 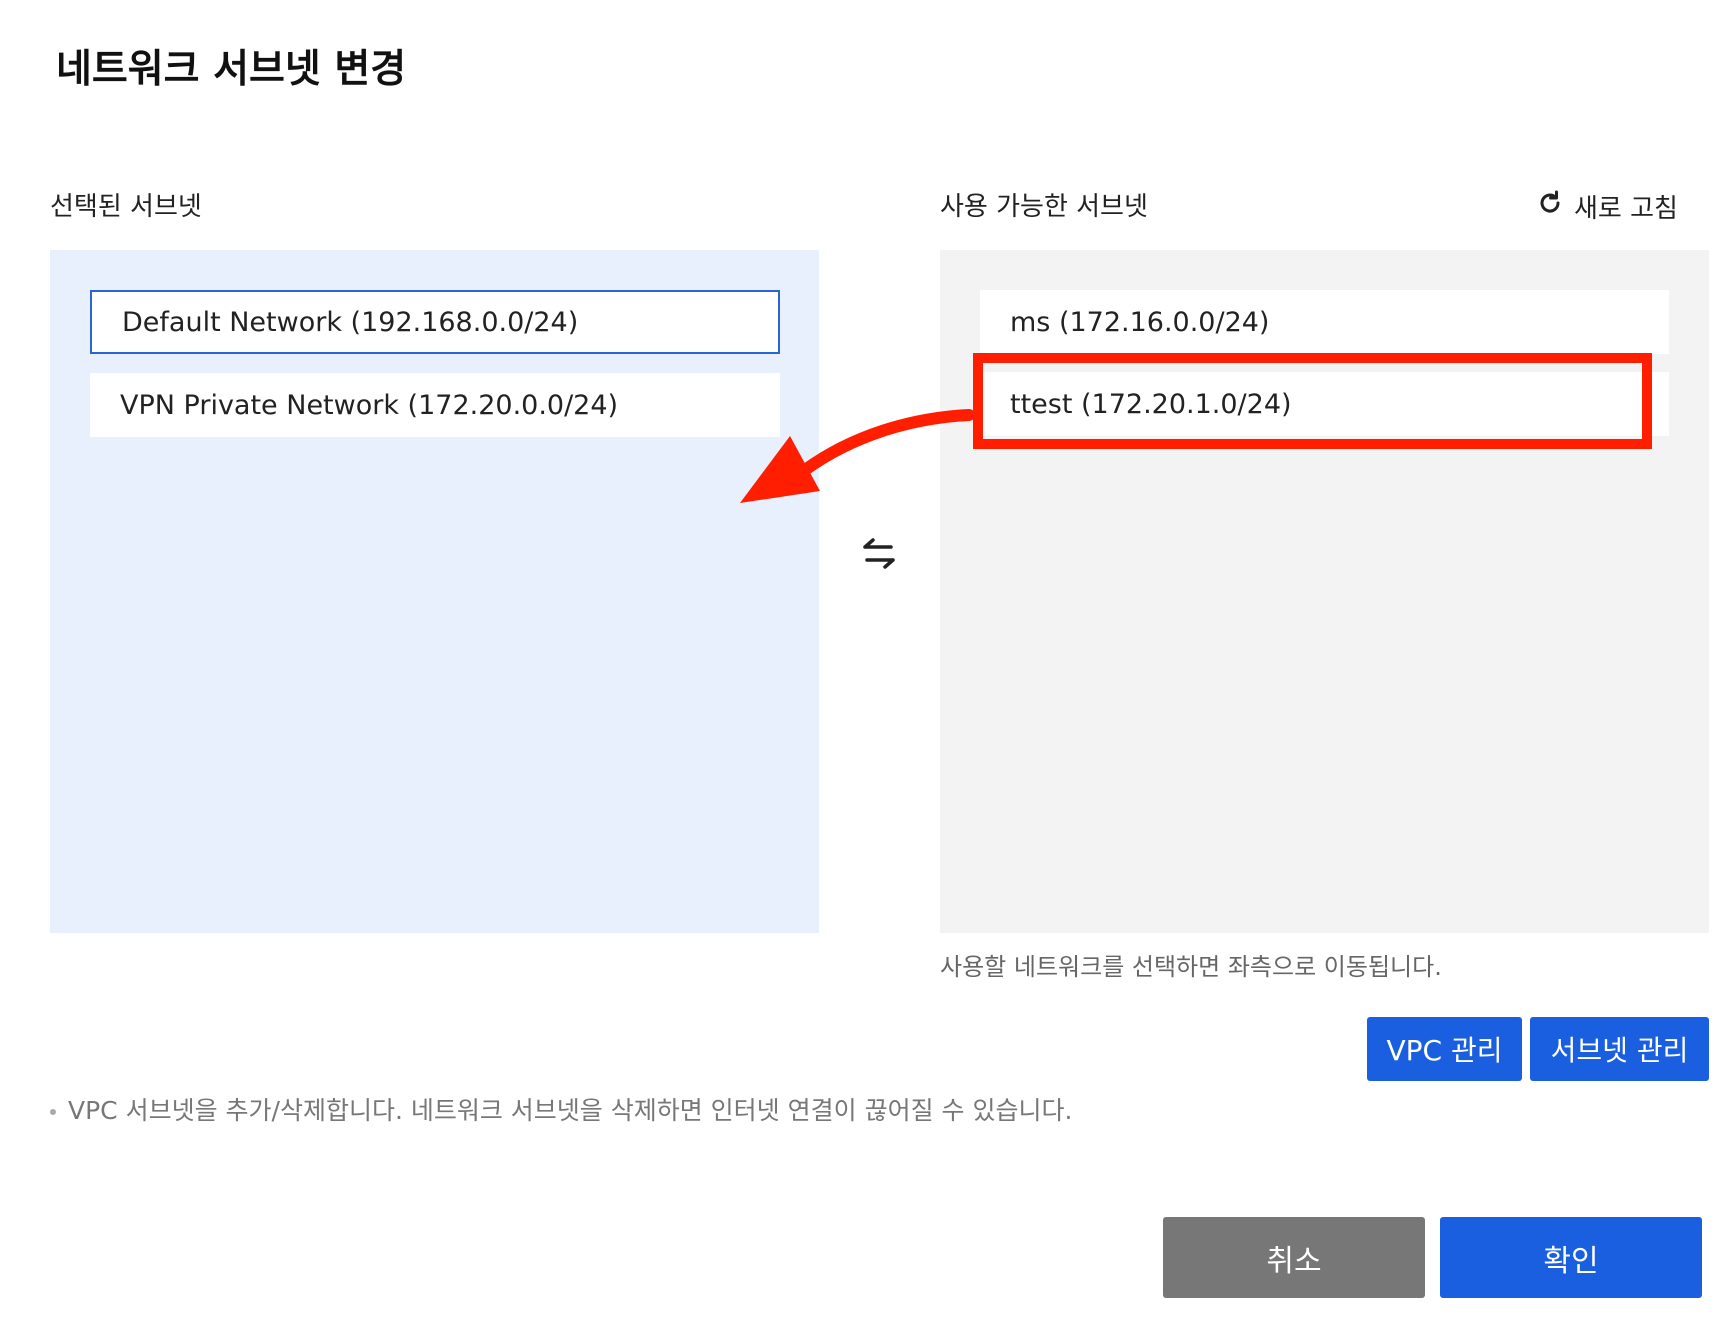 I want to click on confirm-button: 확인, so click(x=1571, y=1257).